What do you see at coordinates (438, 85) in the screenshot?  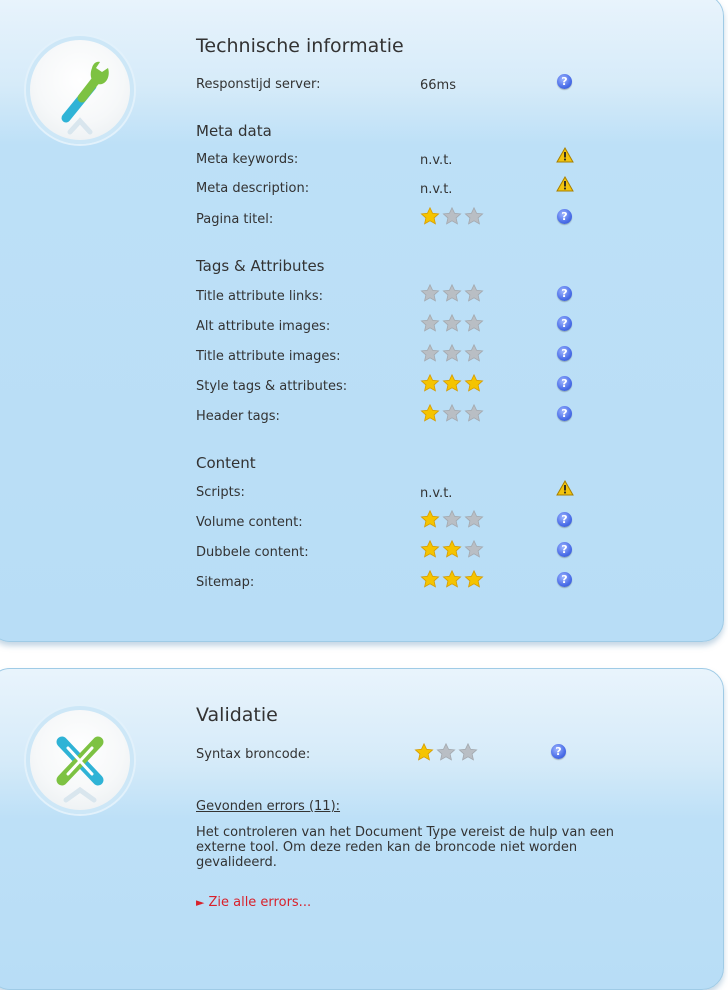 I see `row-value: 66ms` at bounding box center [438, 85].